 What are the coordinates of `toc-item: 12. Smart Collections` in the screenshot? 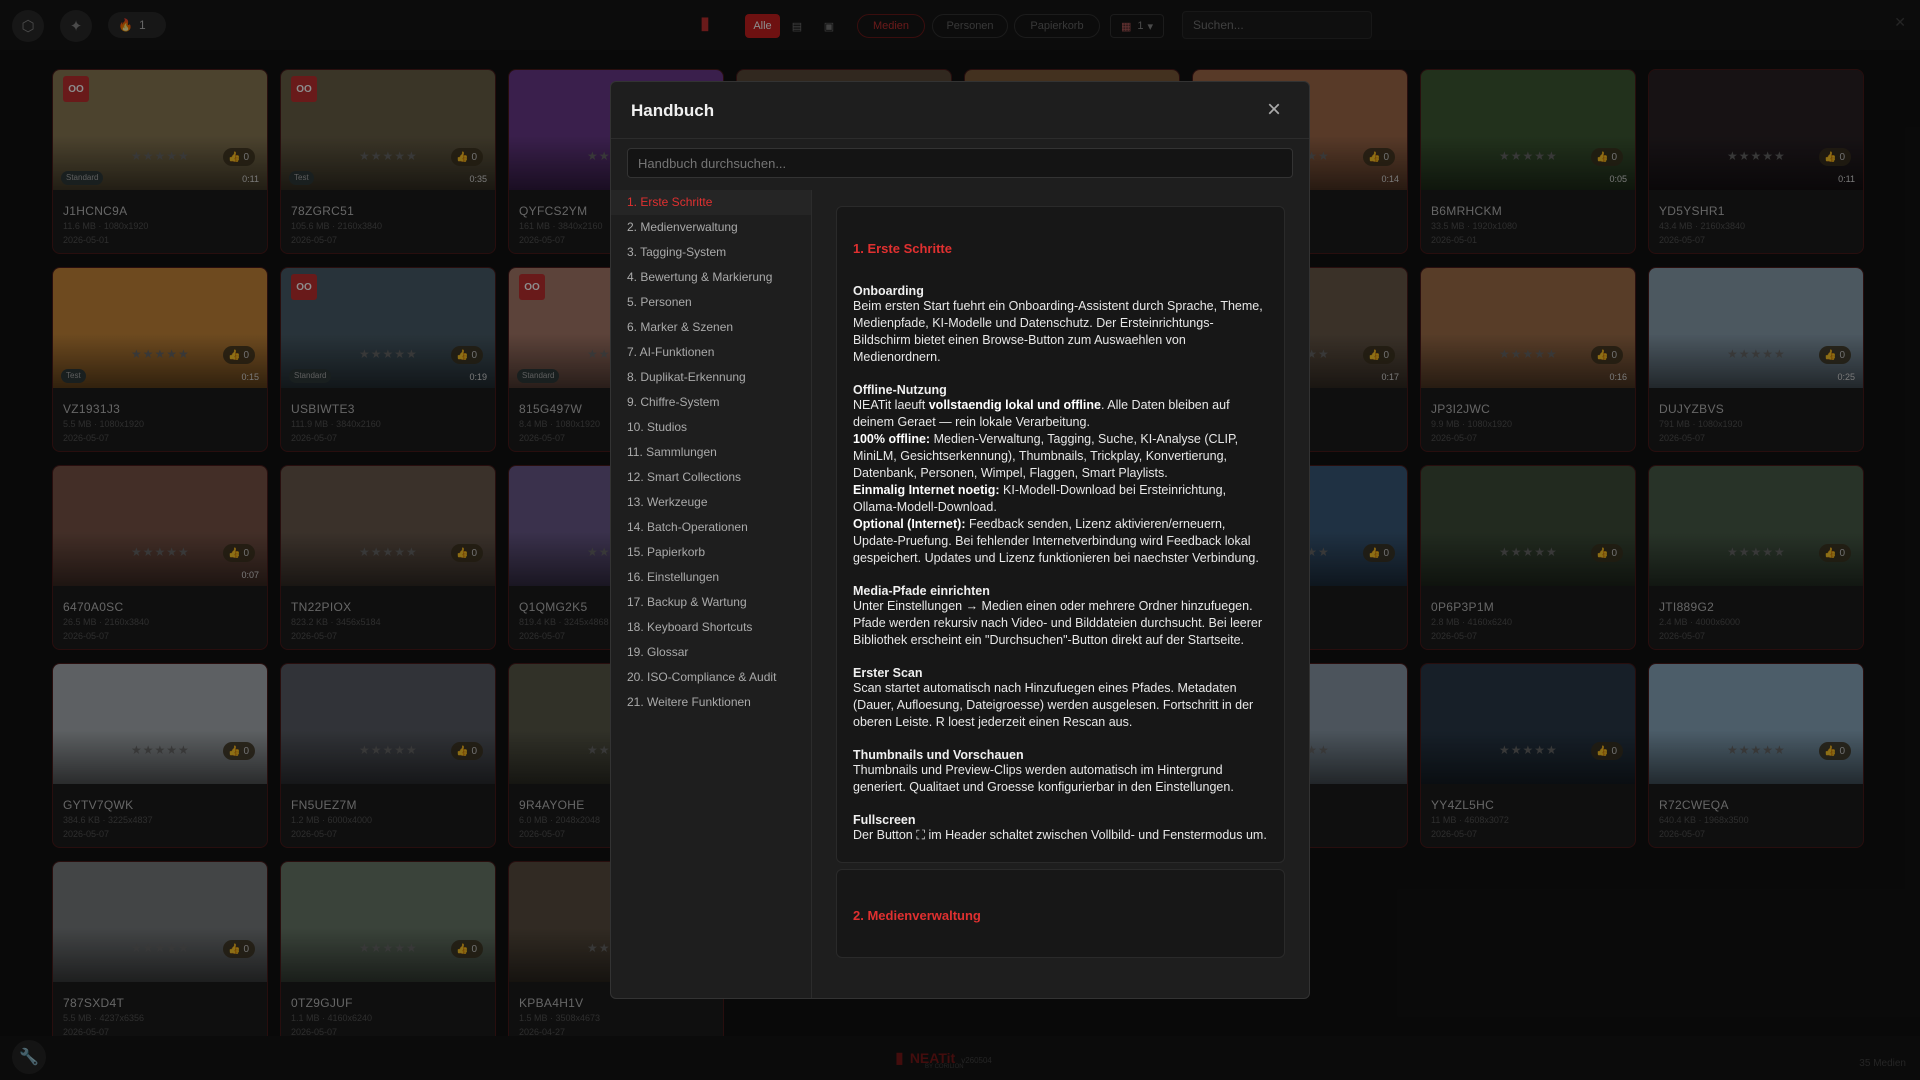 It's located at (711, 477).